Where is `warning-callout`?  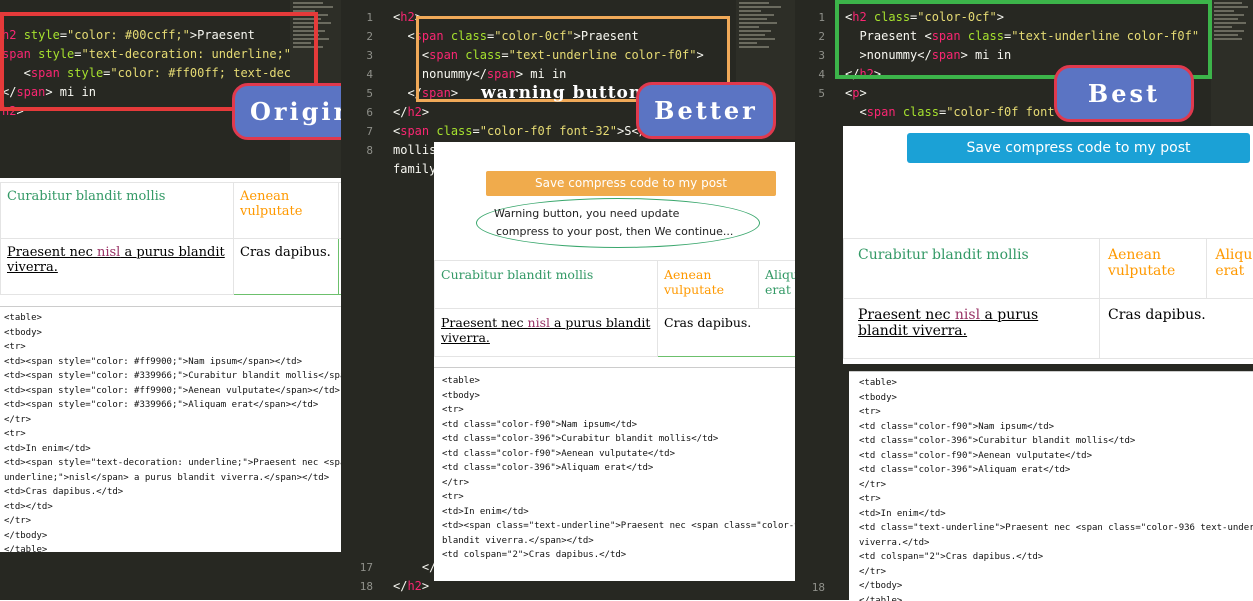
warning-callout is located at coordinates (618, 223).